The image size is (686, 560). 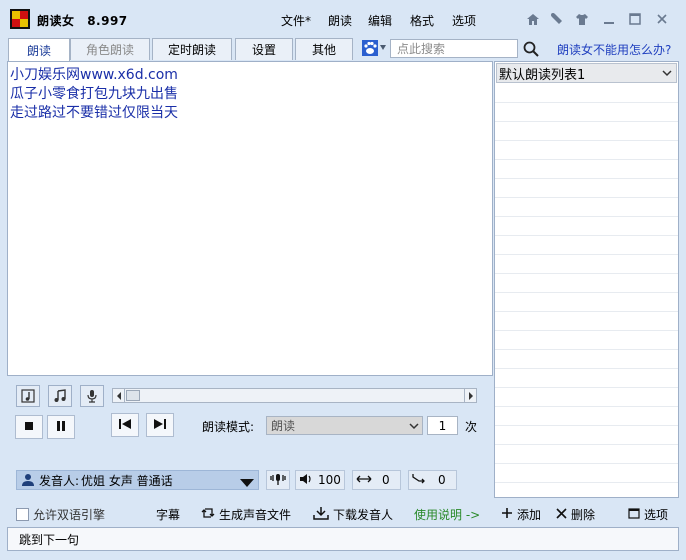 I want to click on tab-other: 其他, so click(x=324, y=49).